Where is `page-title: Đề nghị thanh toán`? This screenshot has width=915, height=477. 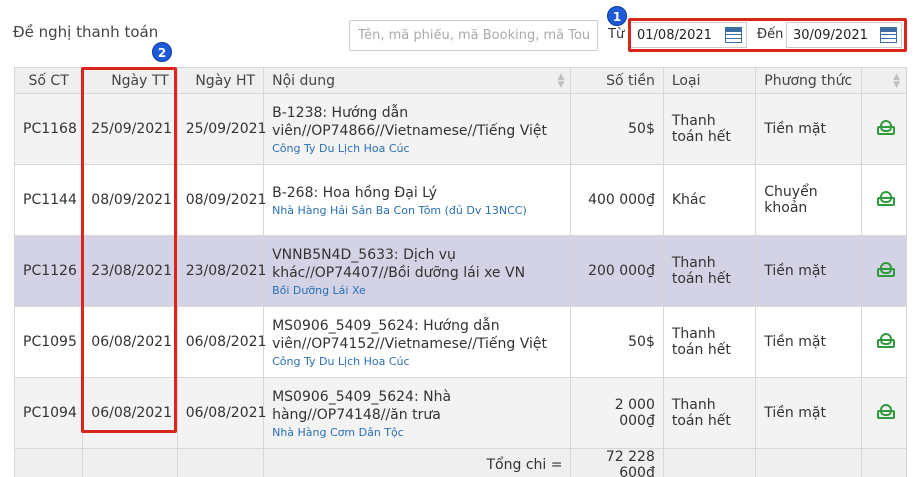 page-title: Đề nghị thanh toán is located at coordinates (86, 32).